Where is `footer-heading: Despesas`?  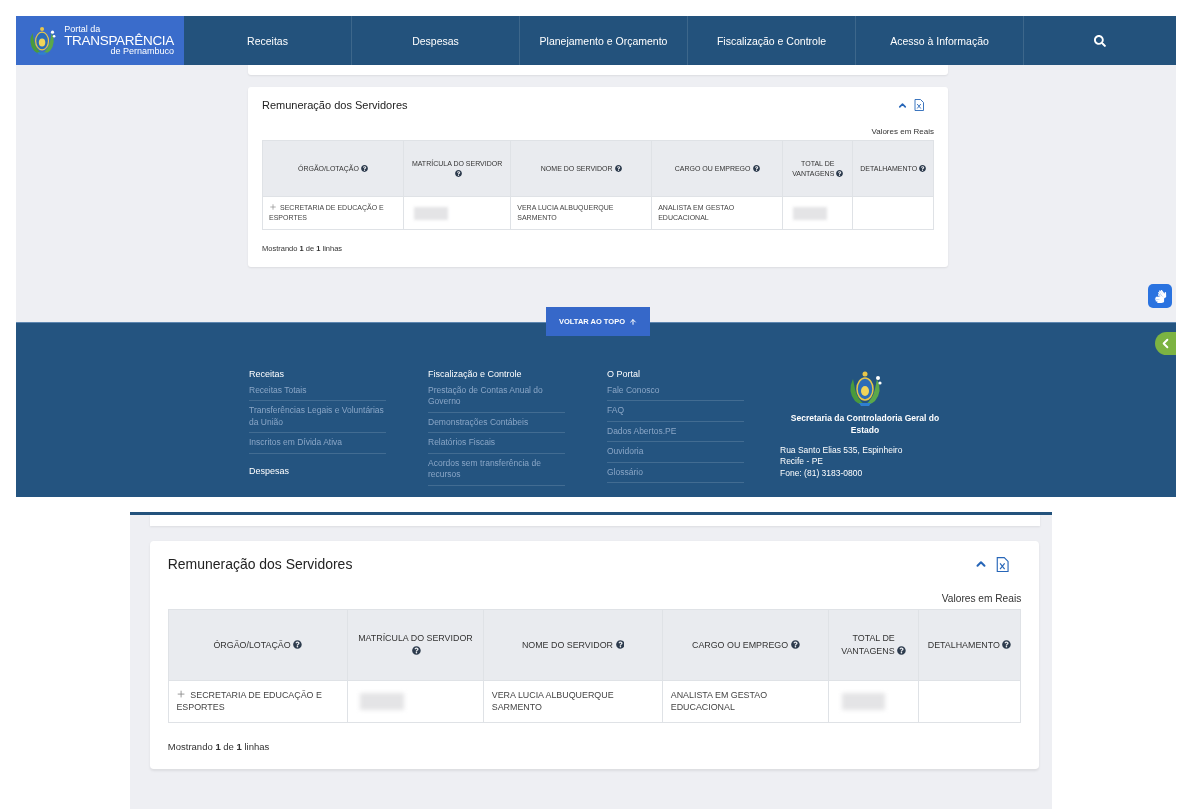
footer-heading: Despesas is located at coordinates (270, 470).